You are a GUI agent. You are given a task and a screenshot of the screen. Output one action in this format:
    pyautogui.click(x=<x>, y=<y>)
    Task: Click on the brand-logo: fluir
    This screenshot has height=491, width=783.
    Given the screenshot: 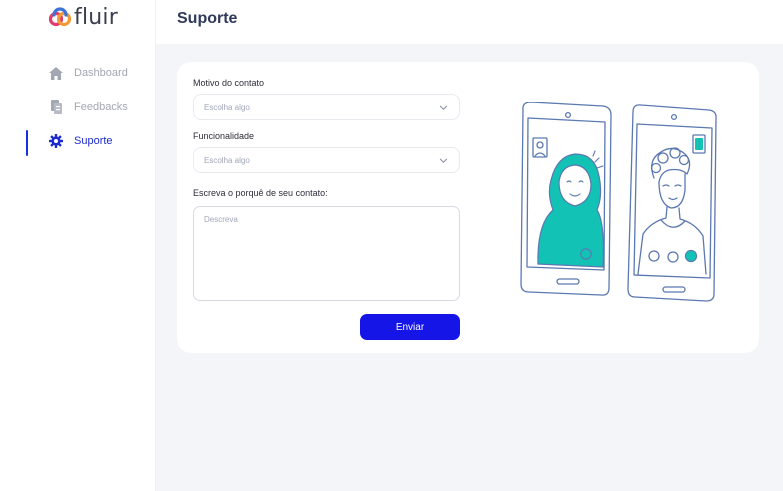 What is the action you would take?
    pyautogui.click(x=83, y=17)
    